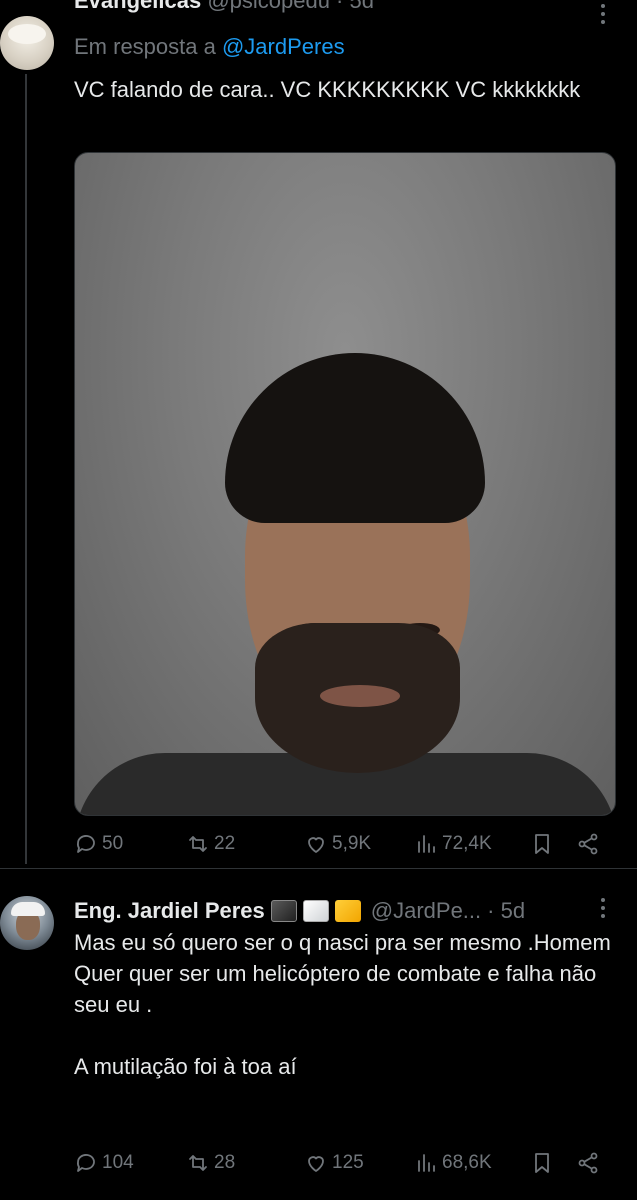 The height and width of the screenshot is (1200, 637). What do you see at coordinates (315, 911) in the screenshot?
I see `white-square-emoji` at bounding box center [315, 911].